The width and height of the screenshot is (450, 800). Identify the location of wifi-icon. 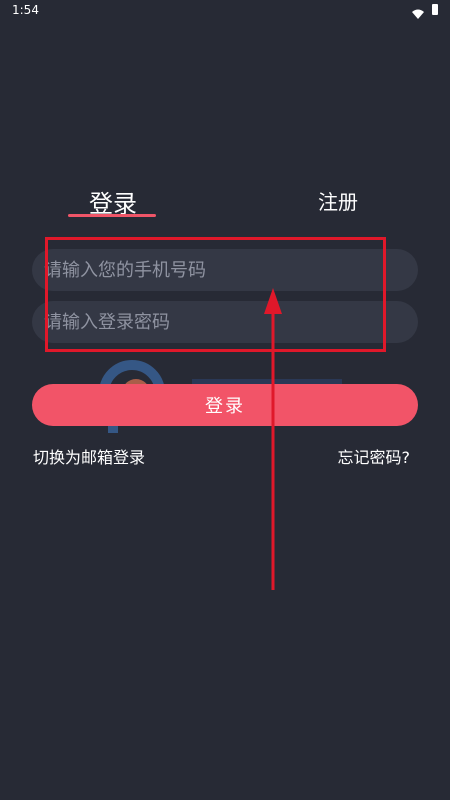
(418, 13).